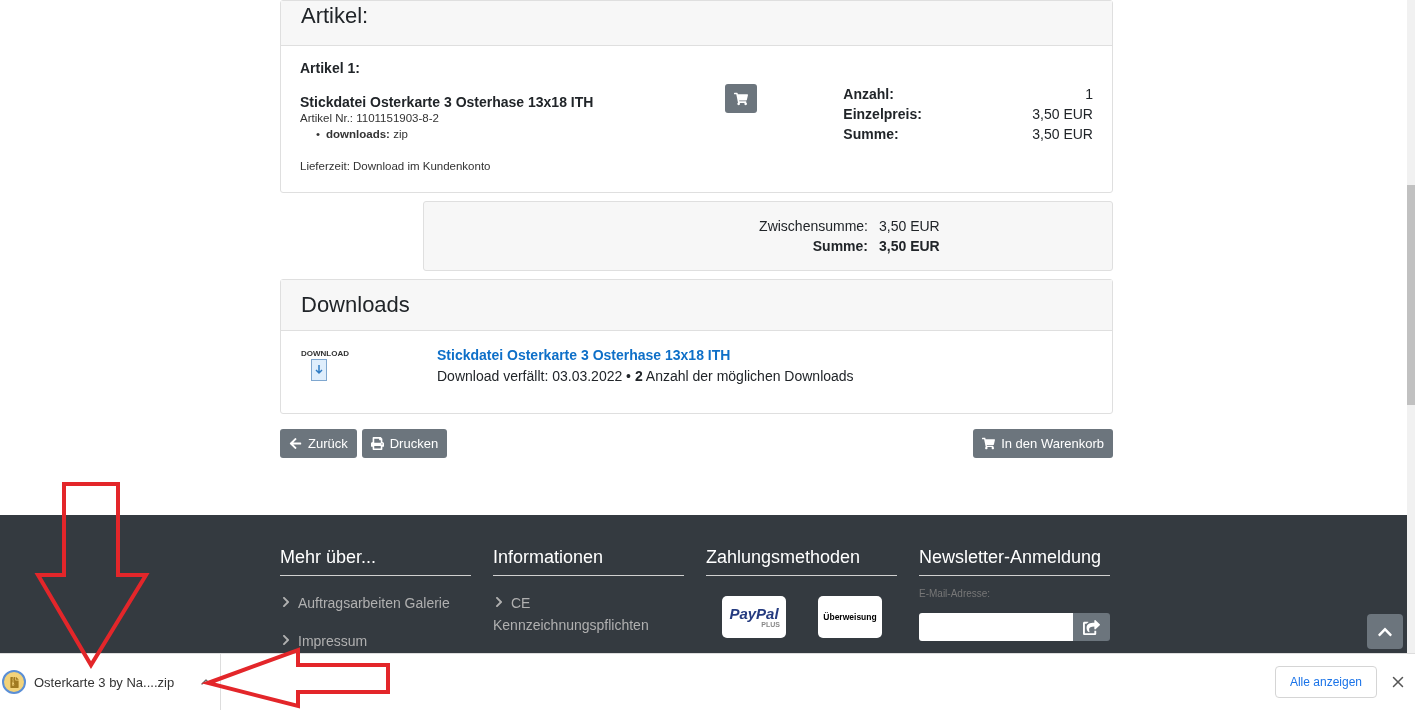  Describe the element at coordinates (588, 614) in the screenshot. I see `footer-link: CE Kennzeichnungspflichten` at that location.